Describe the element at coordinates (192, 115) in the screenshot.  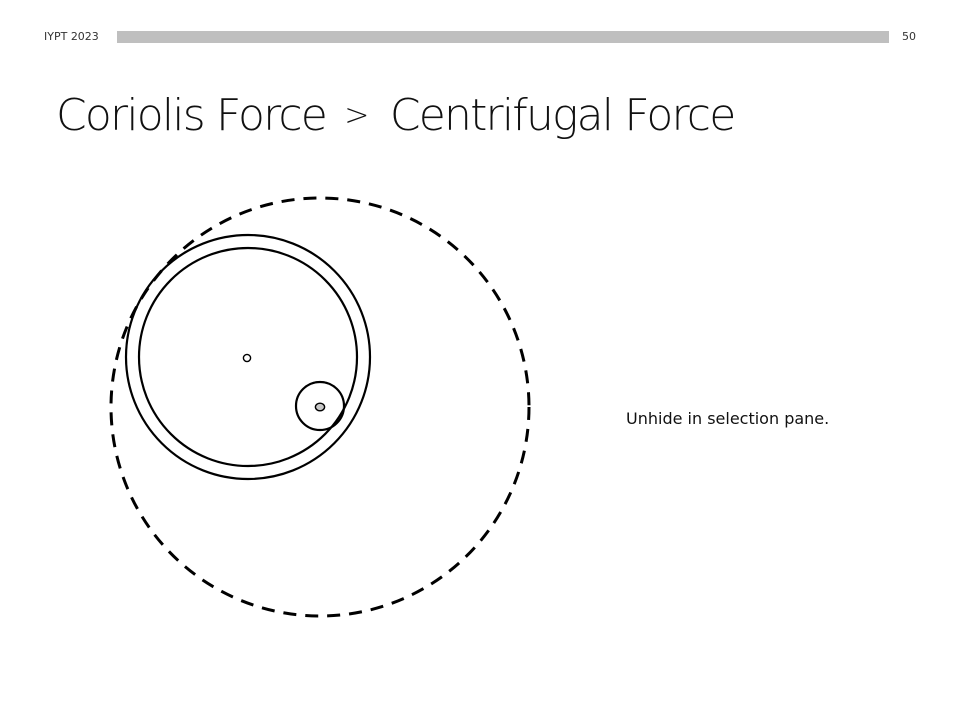
I see `title-part-coriolis: Coriolis Force` at that location.